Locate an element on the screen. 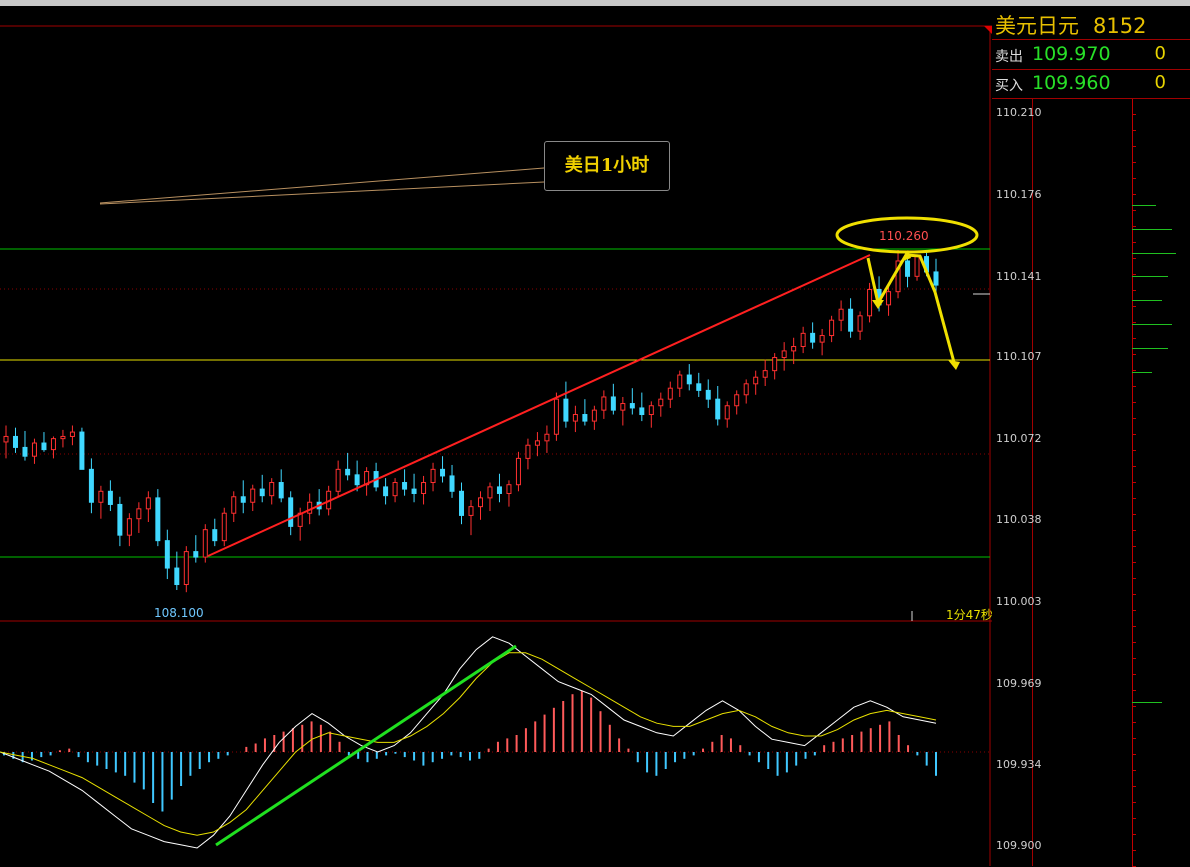 This screenshot has height=867, width=1190. buy-row: 买入 109.960 0 is located at coordinates (1091, 84).